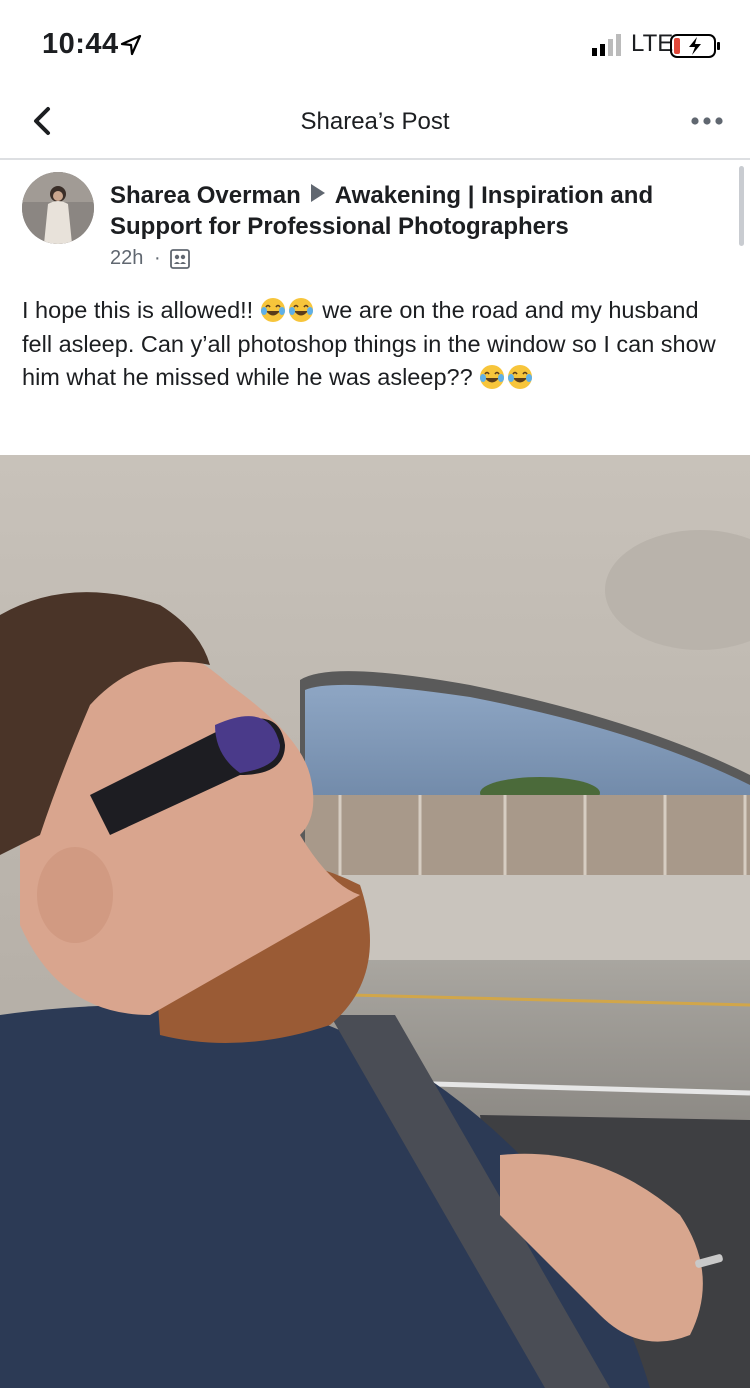  I want to click on battery-charging-icon, so click(695, 46).